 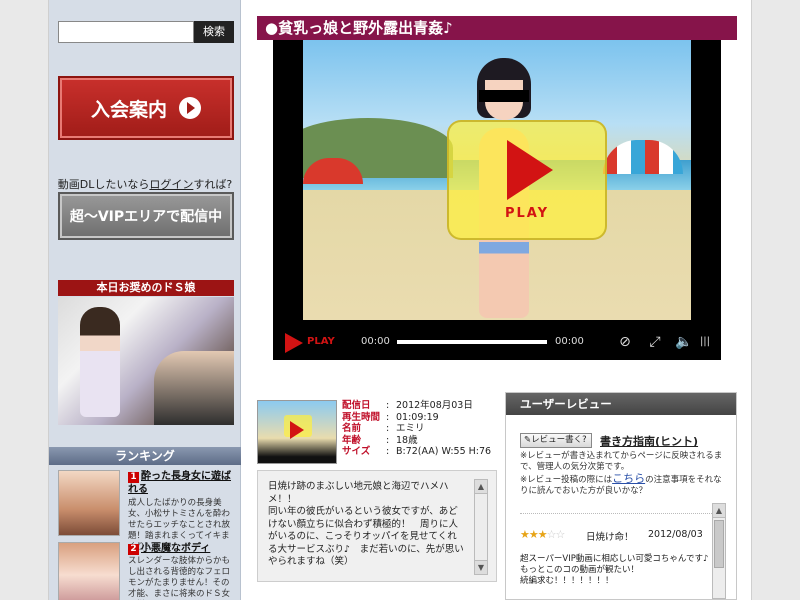 I want to click on recommend-image, so click(x=146, y=361).